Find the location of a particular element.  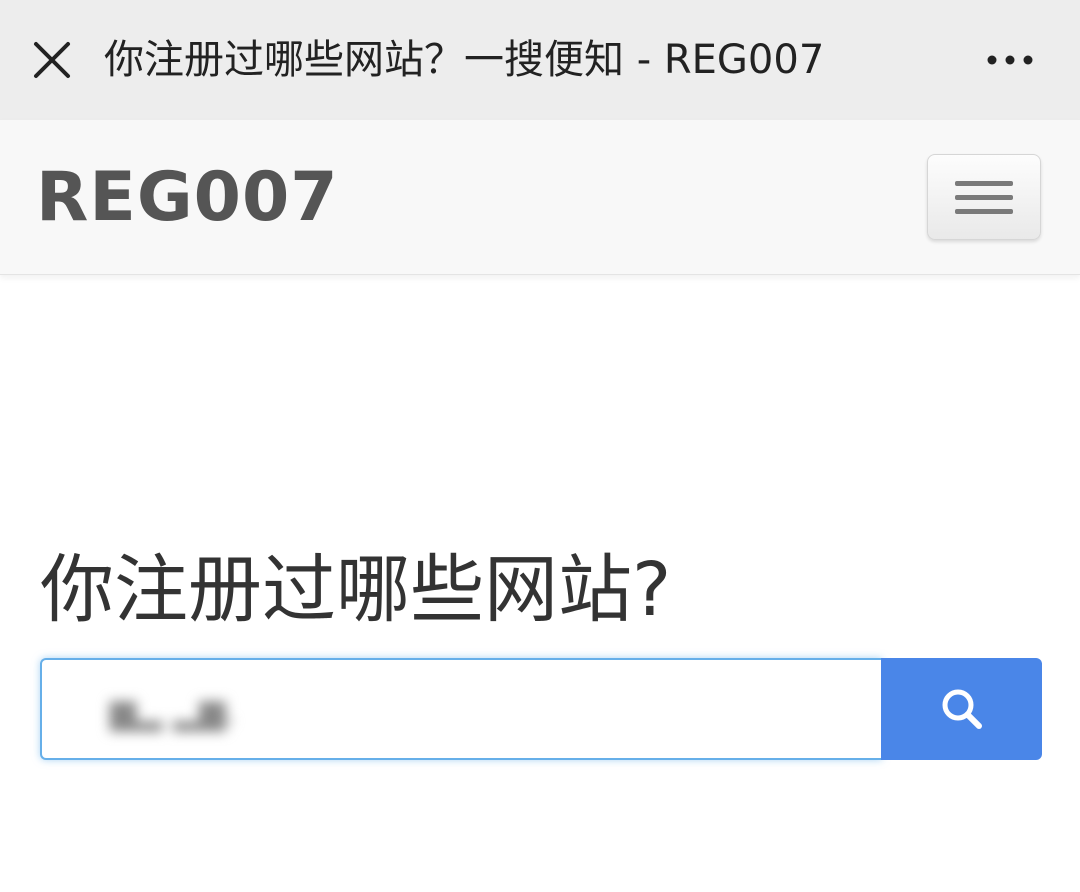

more-options-button is located at coordinates (1010, 60).